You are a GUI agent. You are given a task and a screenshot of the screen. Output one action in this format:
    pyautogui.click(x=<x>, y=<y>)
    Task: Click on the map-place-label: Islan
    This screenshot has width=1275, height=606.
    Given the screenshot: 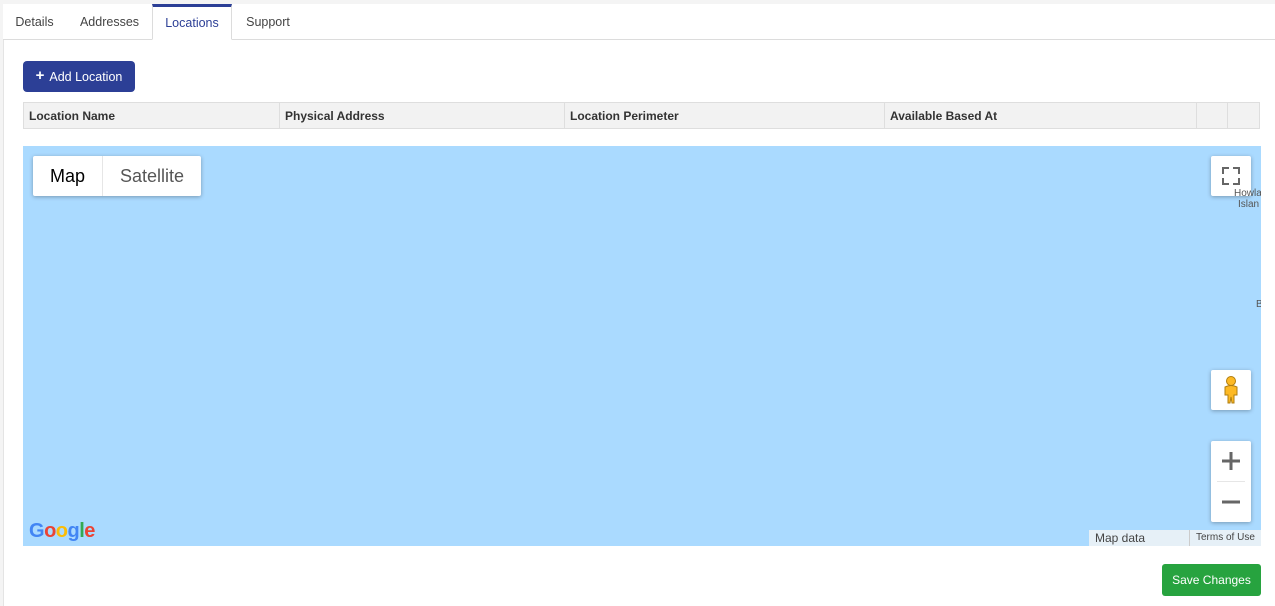 What is the action you would take?
    pyautogui.click(x=1249, y=204)
    